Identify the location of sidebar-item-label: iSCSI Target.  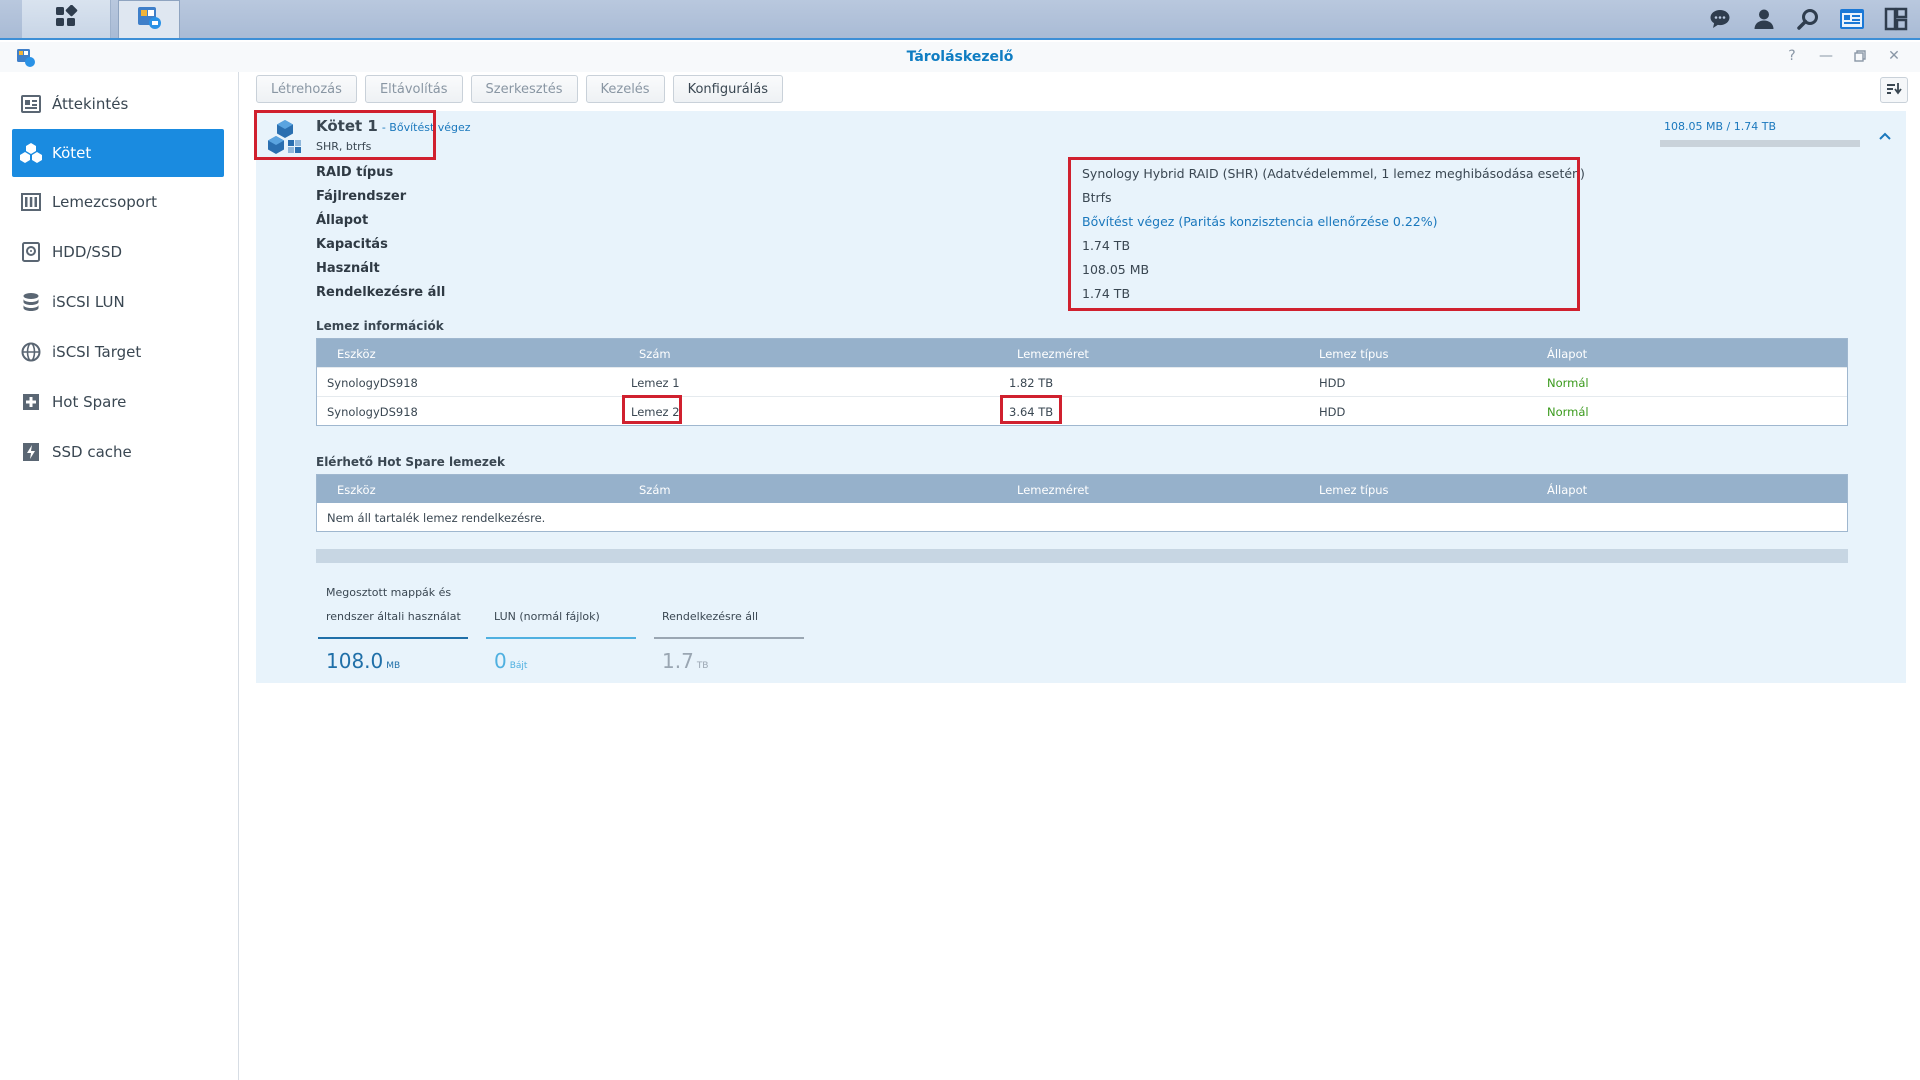
(97, 352).